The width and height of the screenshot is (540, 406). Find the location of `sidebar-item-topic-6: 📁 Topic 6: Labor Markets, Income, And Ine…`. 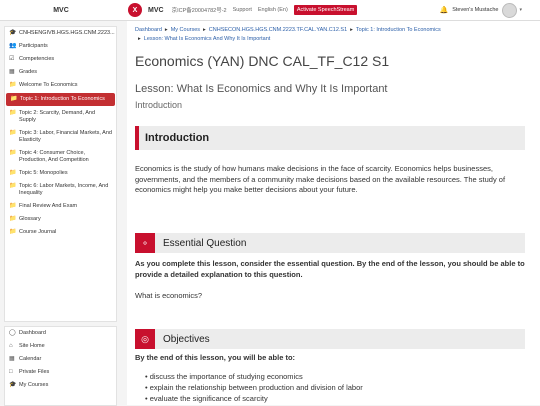

sidebar-item-topic-6: 📁 Topic 6: Labor Markets, Income, And Ine… is located at coordinates (60, 190).